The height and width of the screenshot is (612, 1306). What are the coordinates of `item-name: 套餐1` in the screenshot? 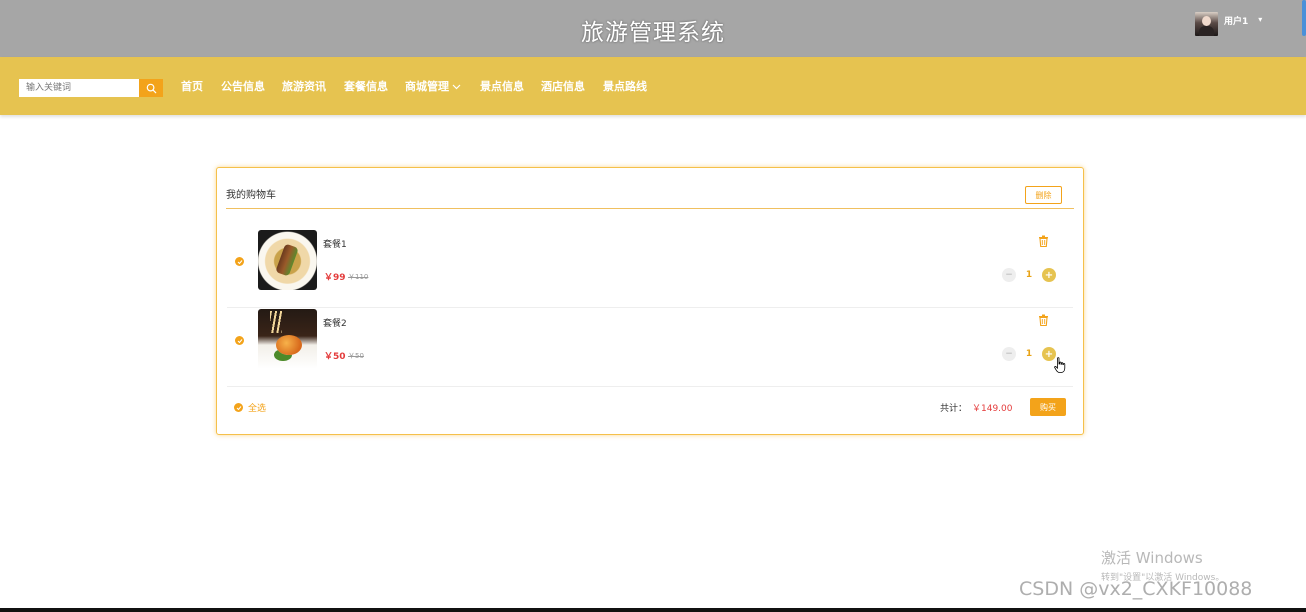 It's located at (335, 245).